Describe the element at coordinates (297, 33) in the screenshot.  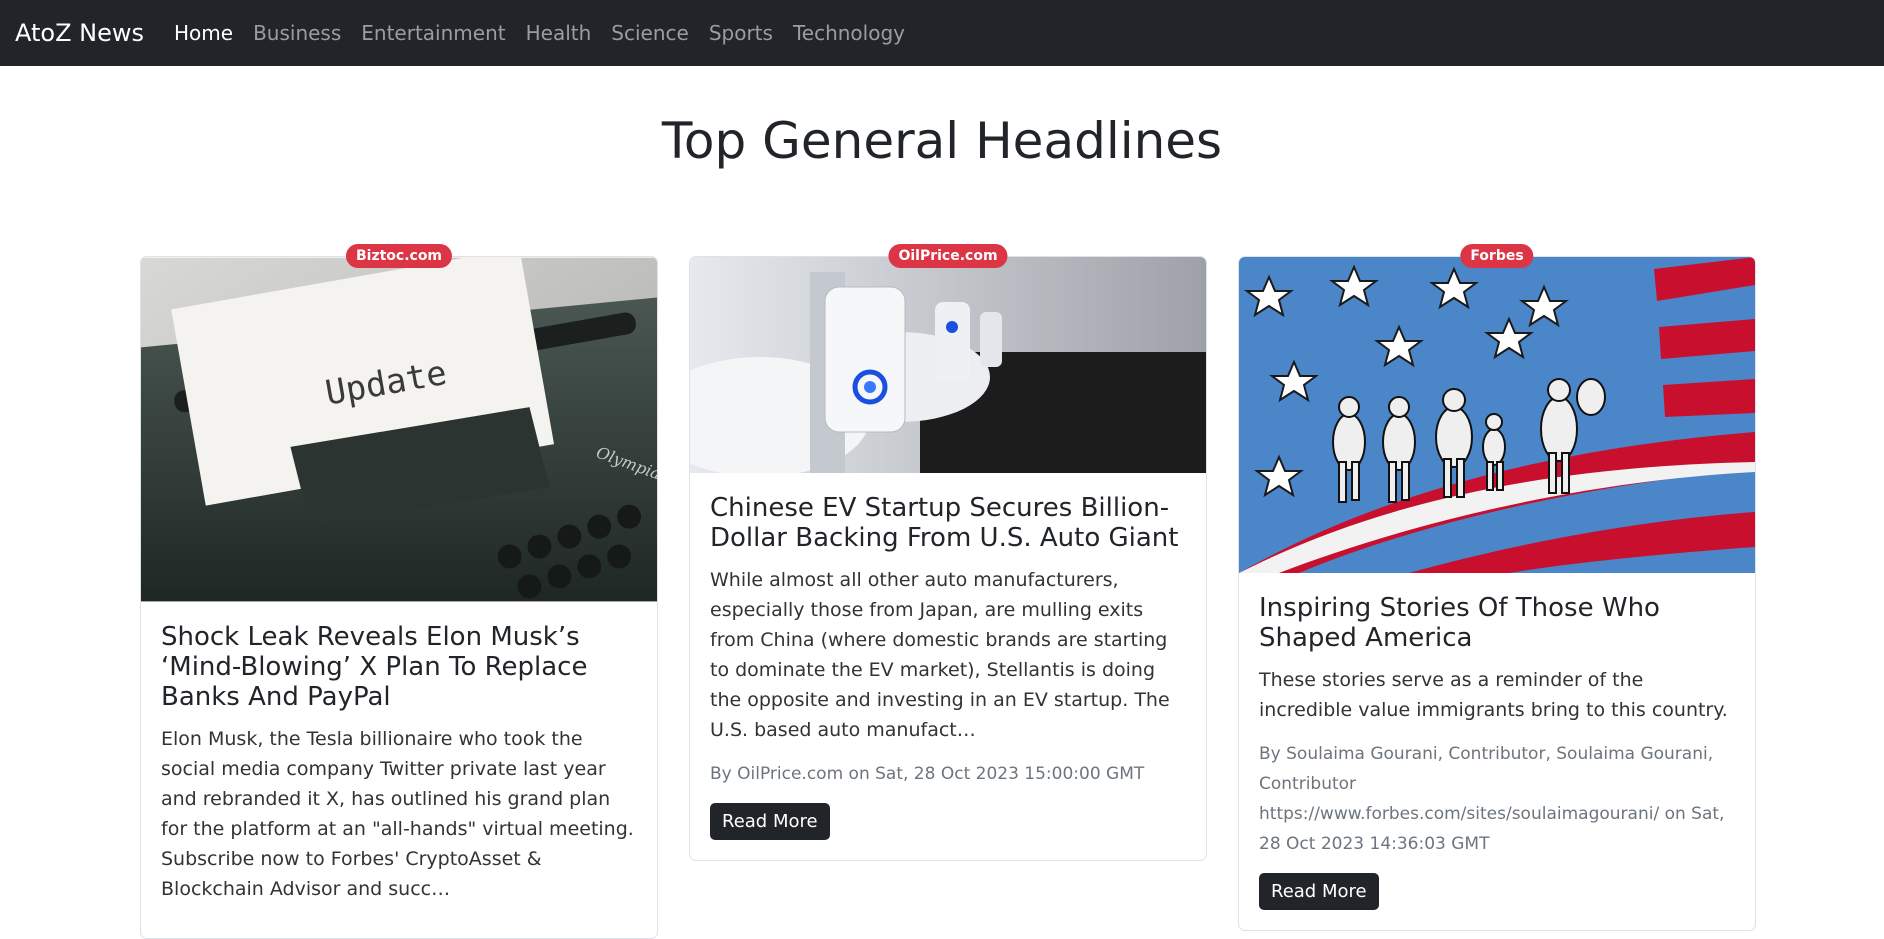
I see `nav-link-business: Business` at that location.